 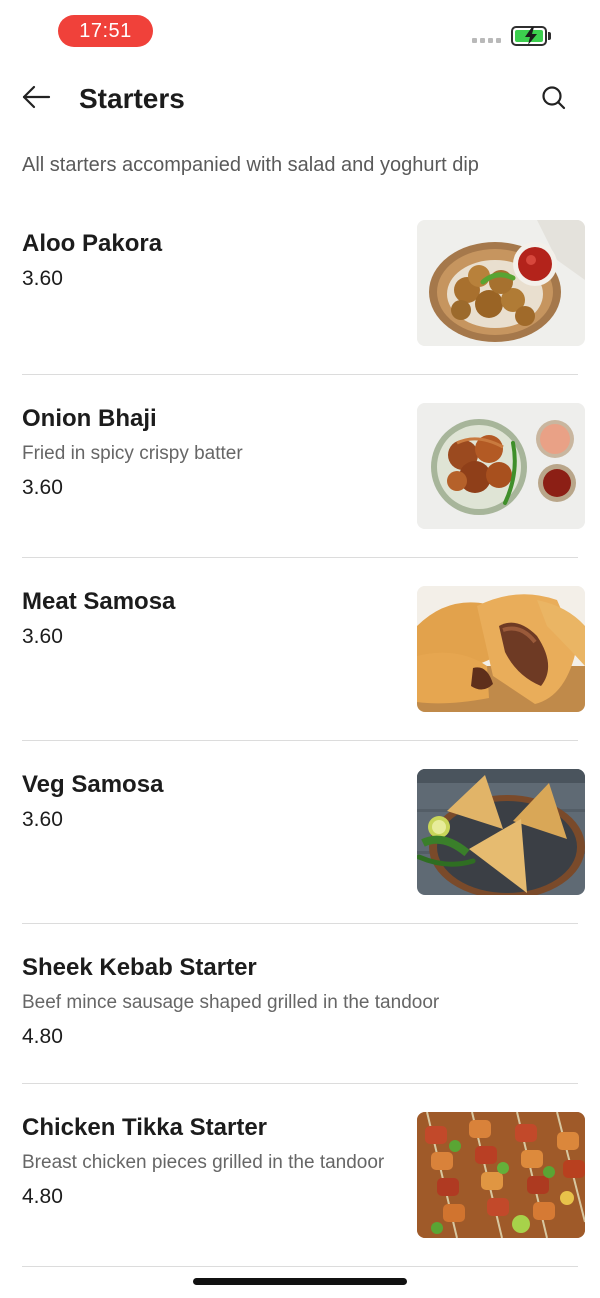 I want to click on battery-cap, so click(x=549, y=36).